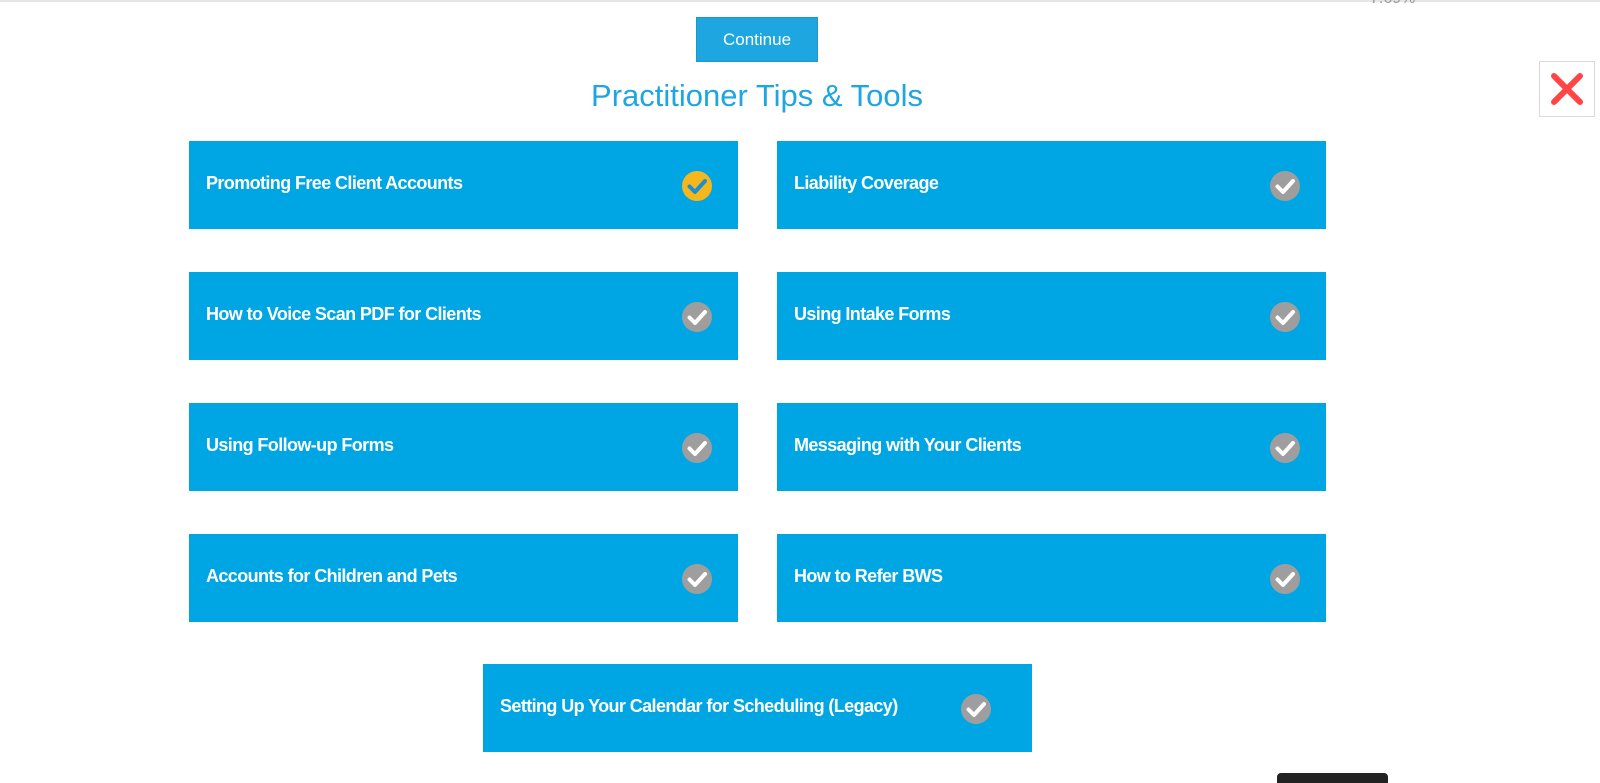  What do you see at coordinates (463, 185) in the screenshot?
I see `tile-promoting-free-client-accounts: Promoting Free Client Accounts` at bounding box center [463, 185].